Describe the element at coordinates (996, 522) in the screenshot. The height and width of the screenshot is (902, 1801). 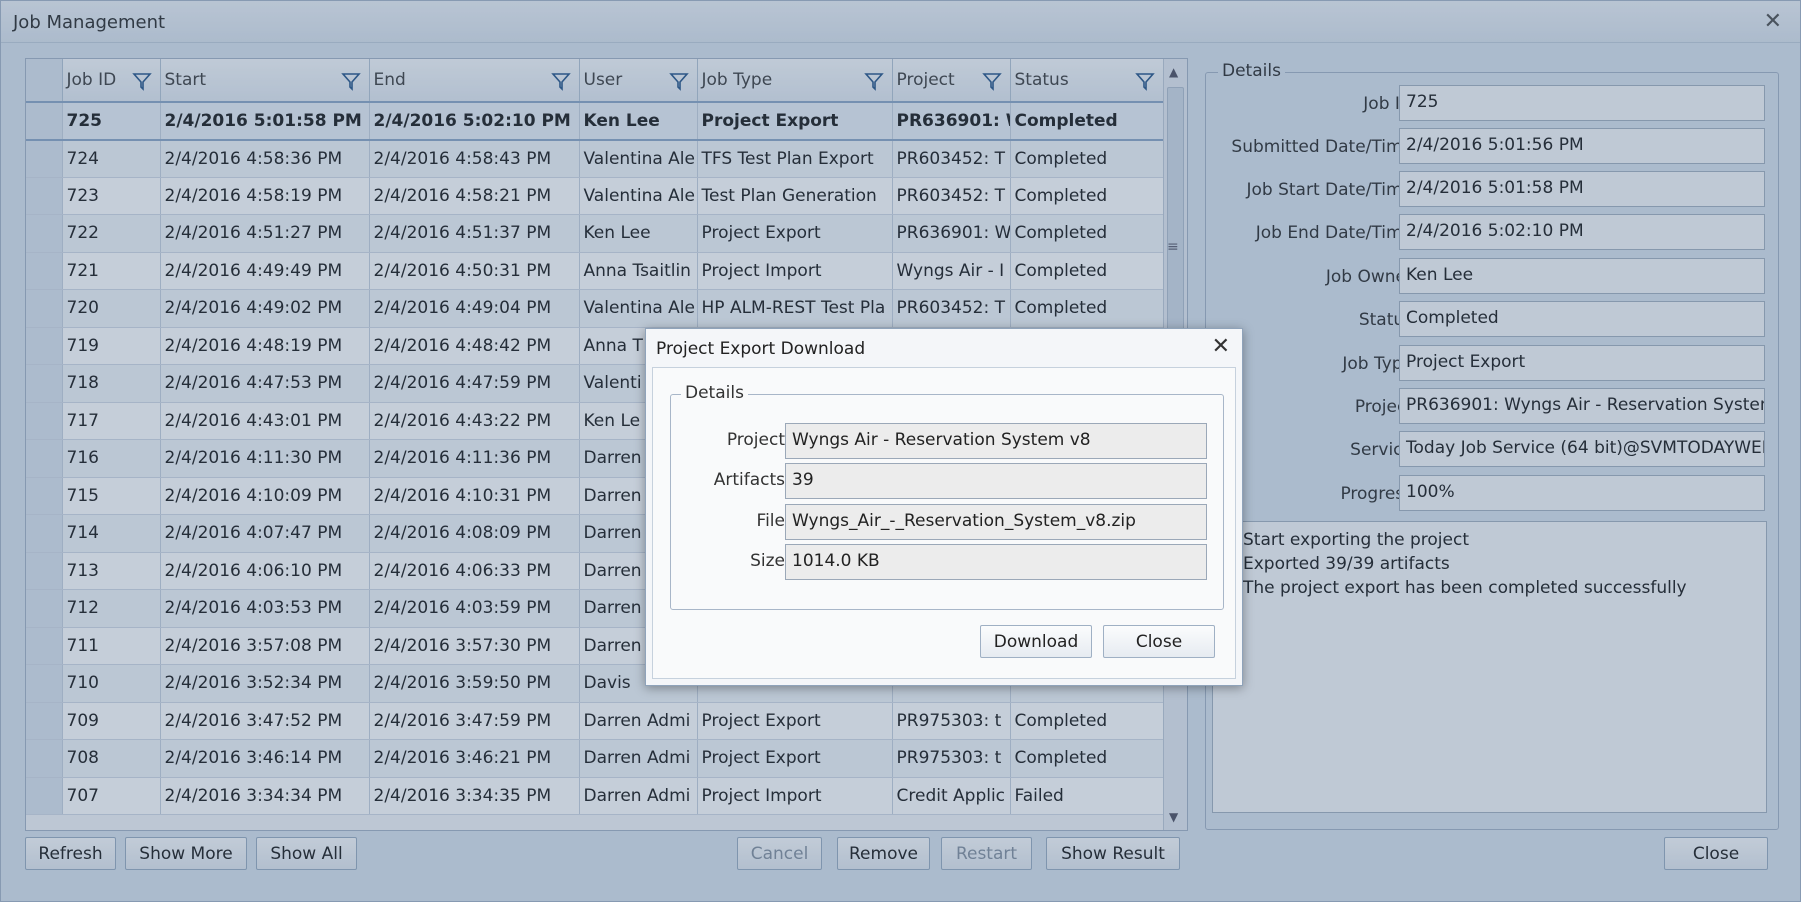
I see `dialog-field-value: Wyngs_Air_-_Reservation_System_v8.zip` at that location.